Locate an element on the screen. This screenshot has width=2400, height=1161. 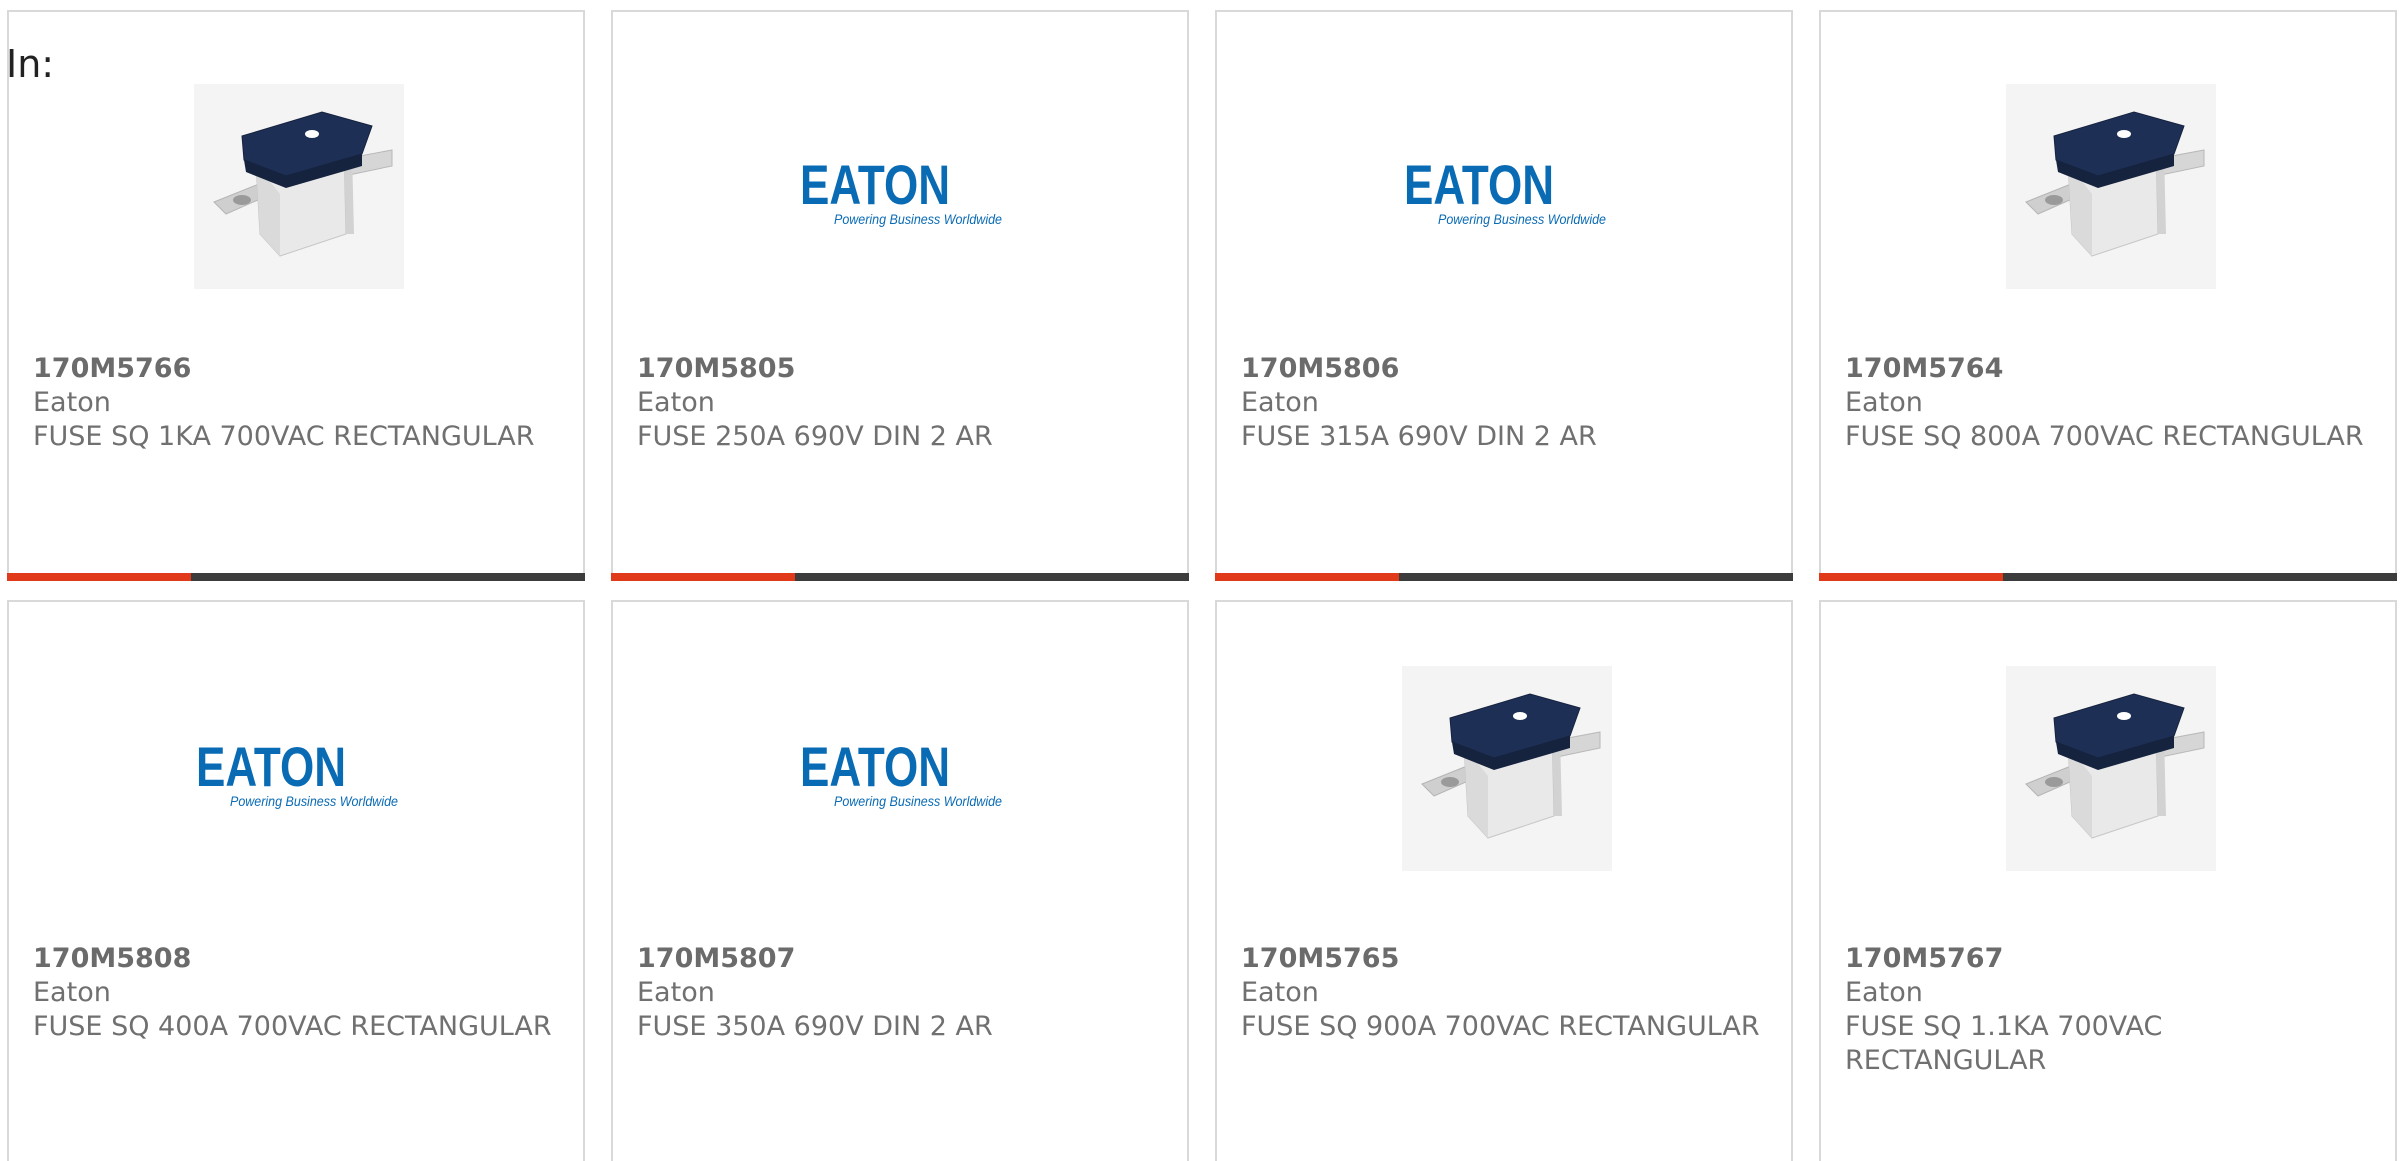
product-description: FUSE 350A 690V DIN 2 AR is located at coordinates (815, 1026).